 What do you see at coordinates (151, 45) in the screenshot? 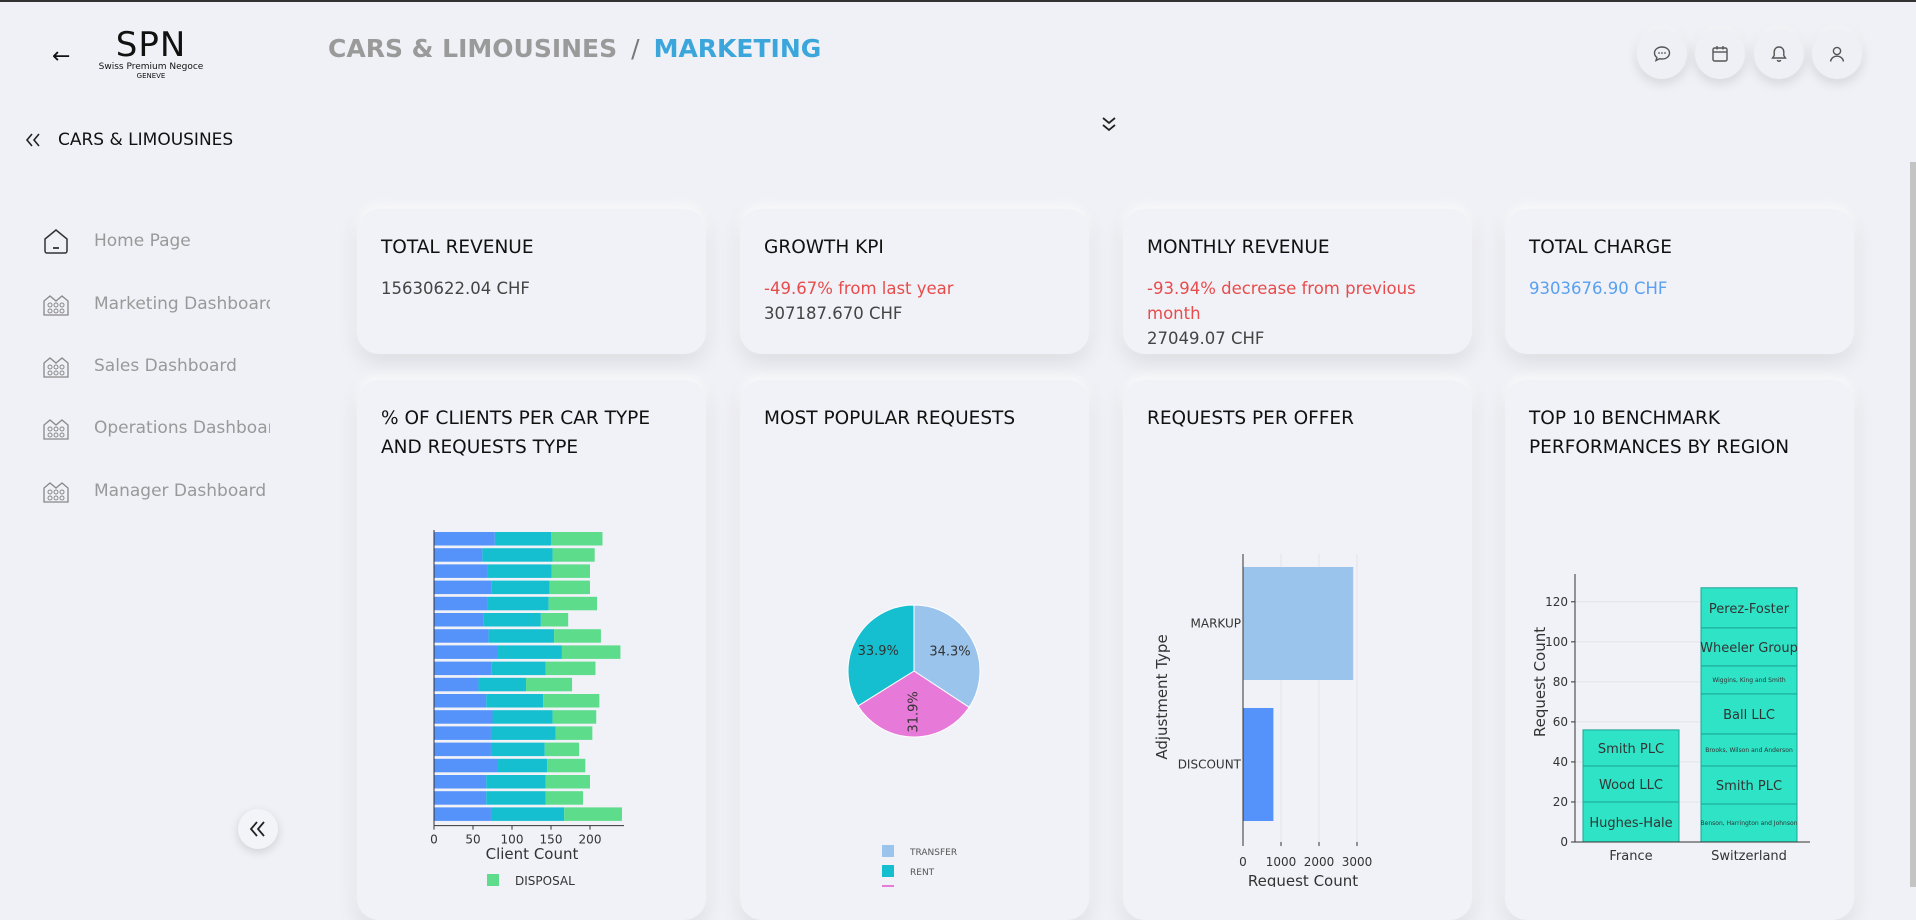
I see `logo-mark: SPN` at bounding box center [151, 45].